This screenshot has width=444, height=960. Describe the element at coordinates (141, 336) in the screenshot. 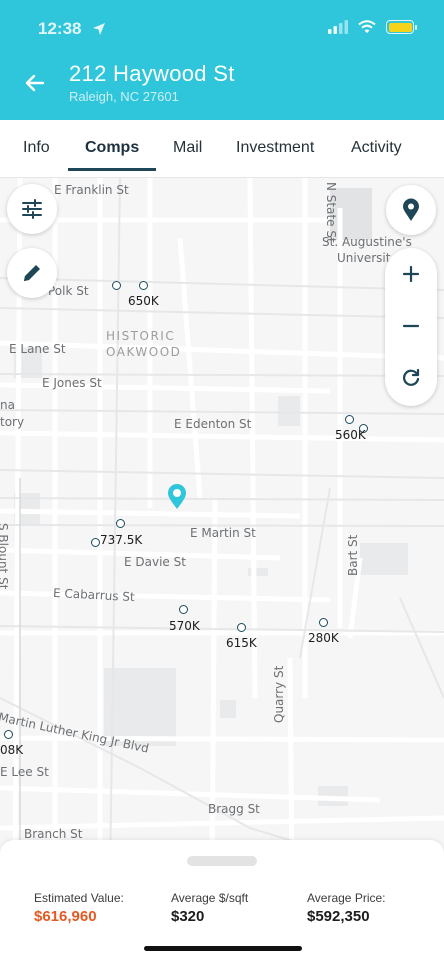

I see `district-label-line: HISTORIC` at that location.